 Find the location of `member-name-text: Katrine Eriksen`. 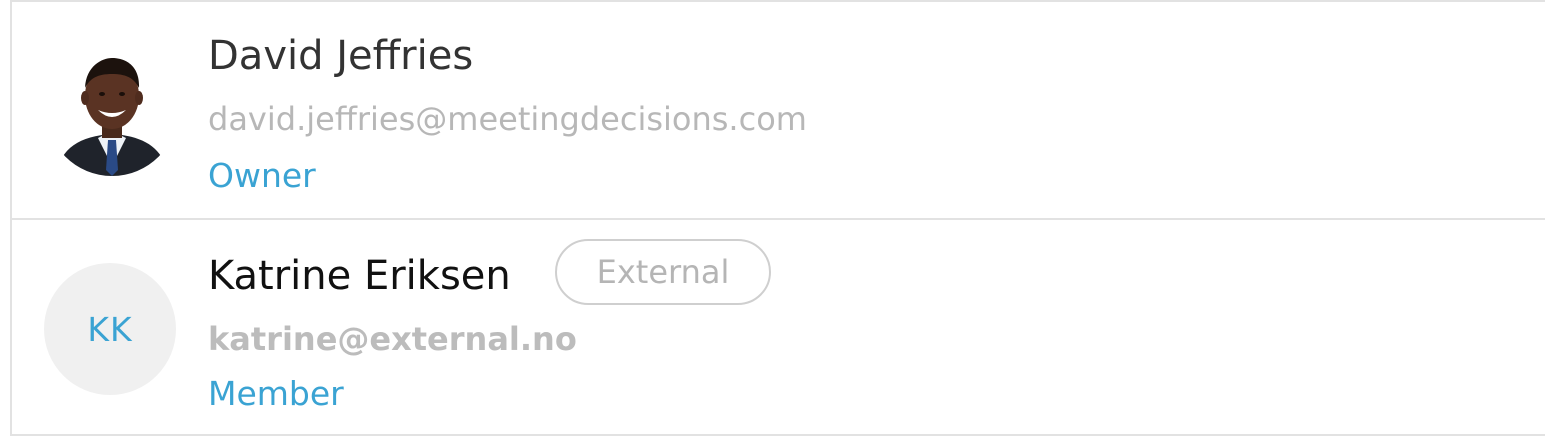

member-name-text: Katrine Eriksen is located at coordinates (359, 276).